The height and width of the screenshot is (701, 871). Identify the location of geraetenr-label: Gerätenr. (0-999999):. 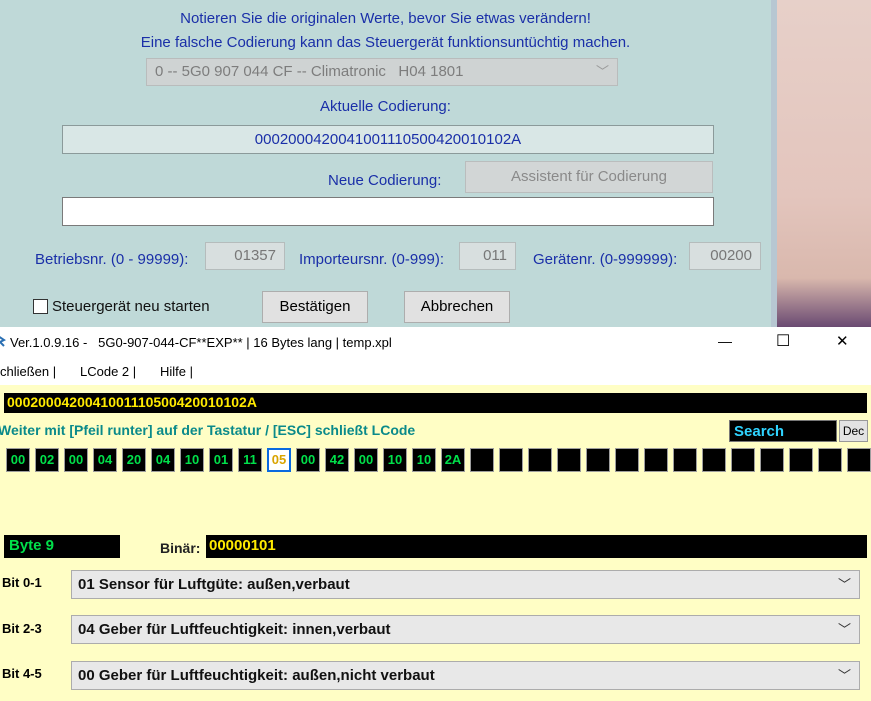
(605, 259).